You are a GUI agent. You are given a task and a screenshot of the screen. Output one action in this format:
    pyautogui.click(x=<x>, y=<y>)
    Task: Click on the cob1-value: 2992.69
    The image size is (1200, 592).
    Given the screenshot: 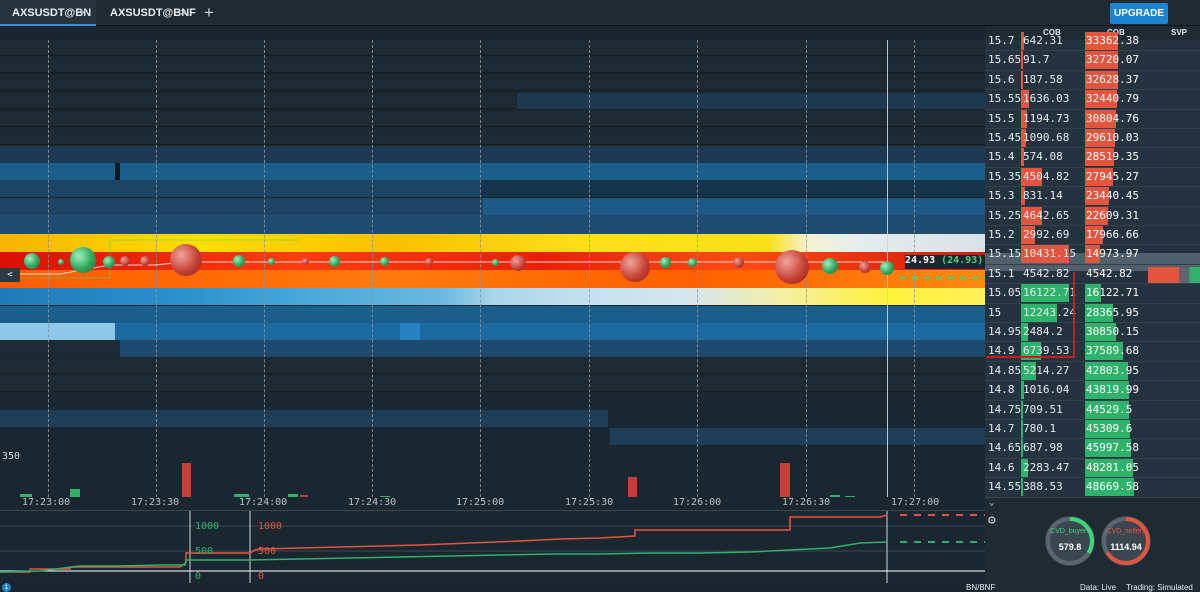 What is the action you would take?
    pyautogui.click(x=1046, y=234)
    